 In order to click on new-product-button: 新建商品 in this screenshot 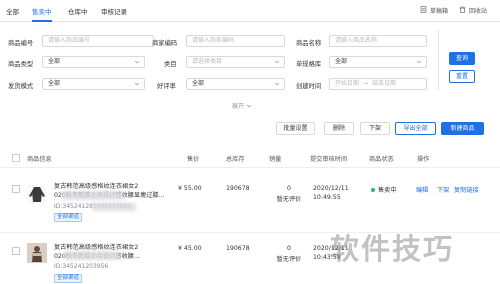, I will do `click(462, 128)`.